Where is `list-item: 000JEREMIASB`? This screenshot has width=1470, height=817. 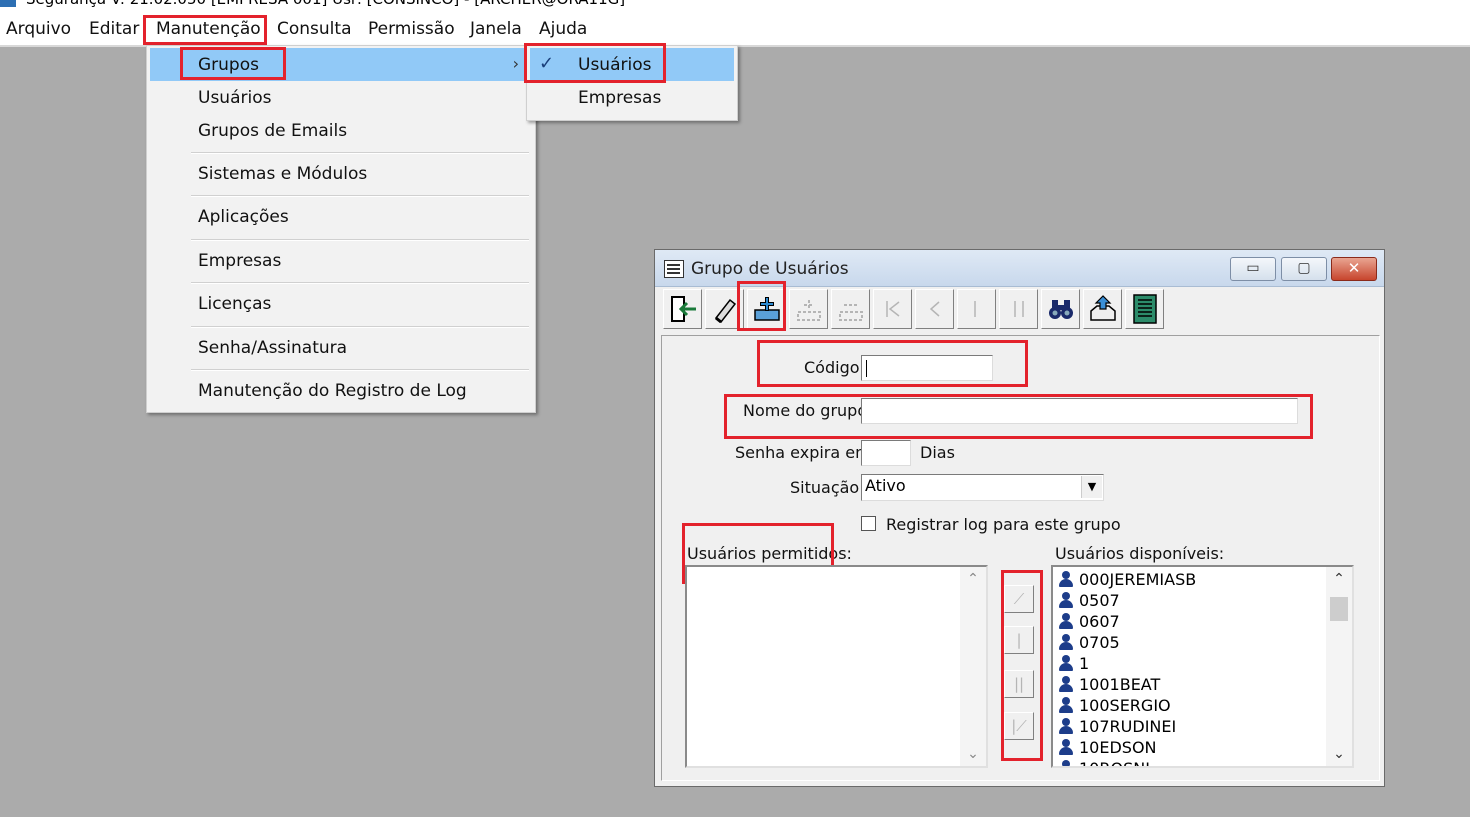 list-item: 000JEREMIASB is located at coordinates (1127, 579).